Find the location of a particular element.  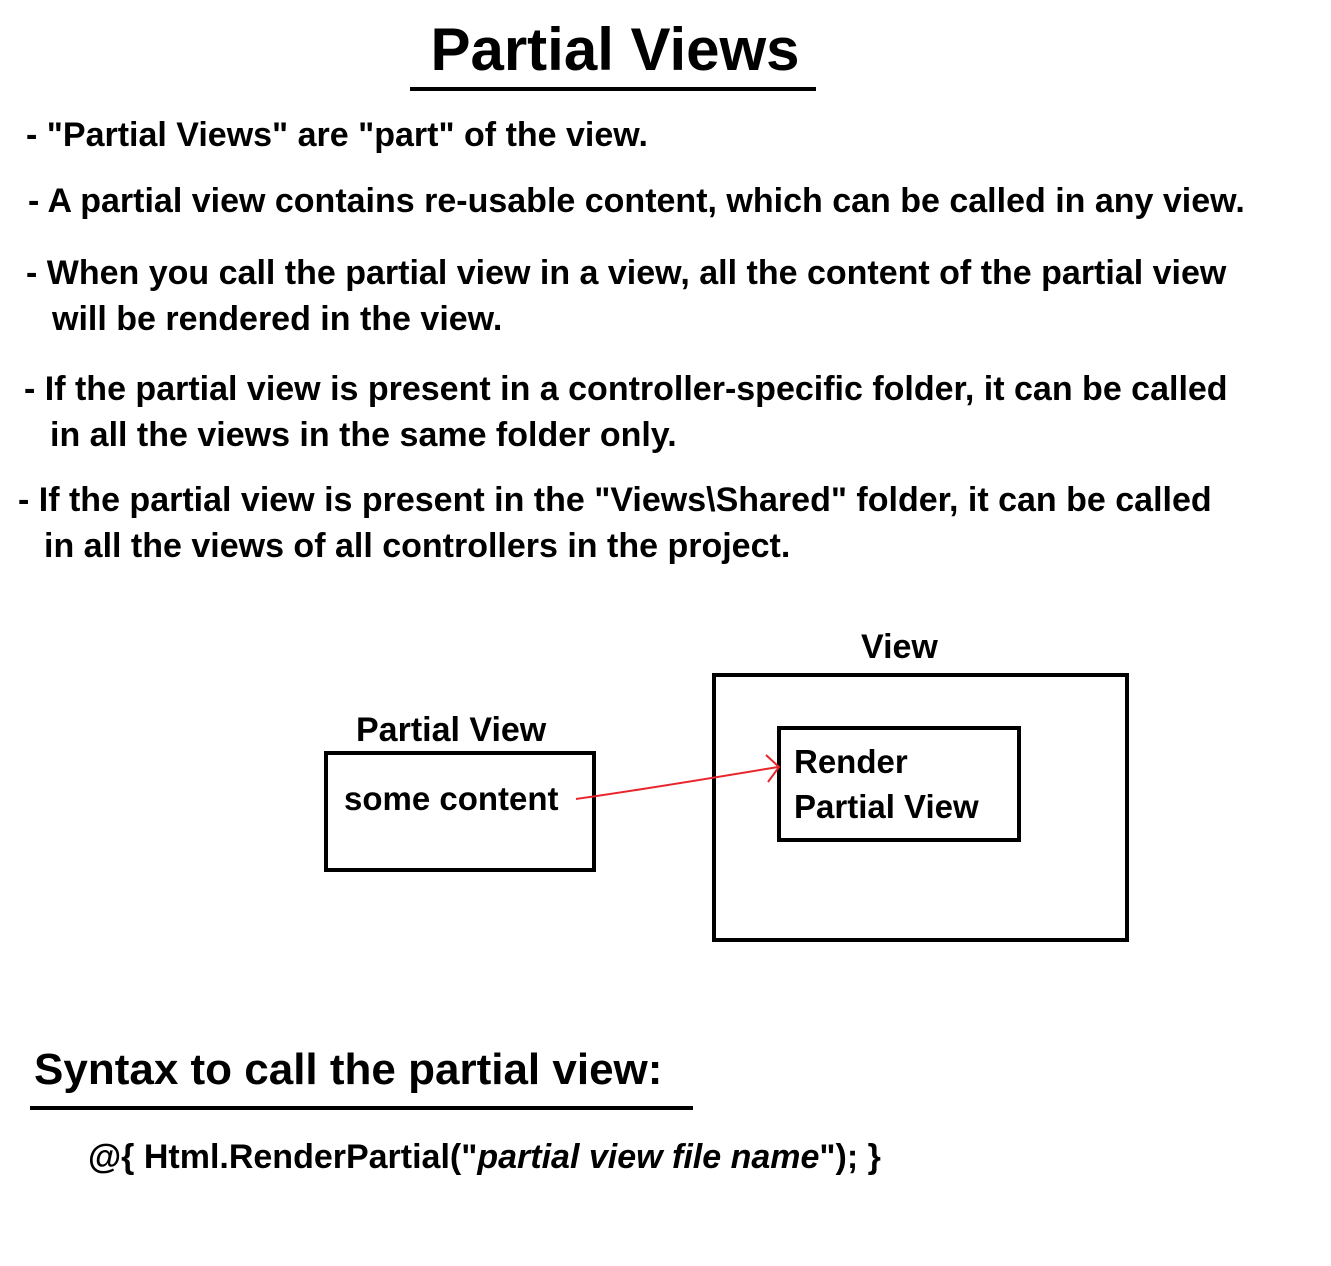

syntax-code-param: partial view file name is located at coordinates (648, 1157).